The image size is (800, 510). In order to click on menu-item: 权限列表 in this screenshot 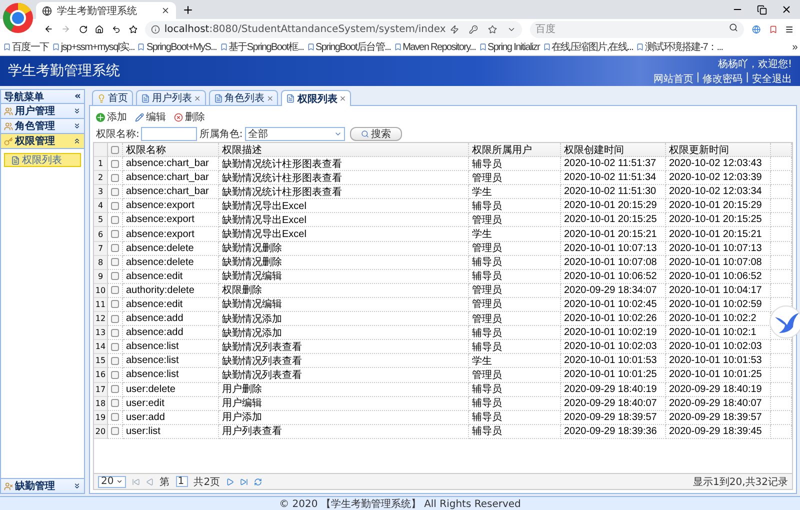, I will do `click(42, 160)`.